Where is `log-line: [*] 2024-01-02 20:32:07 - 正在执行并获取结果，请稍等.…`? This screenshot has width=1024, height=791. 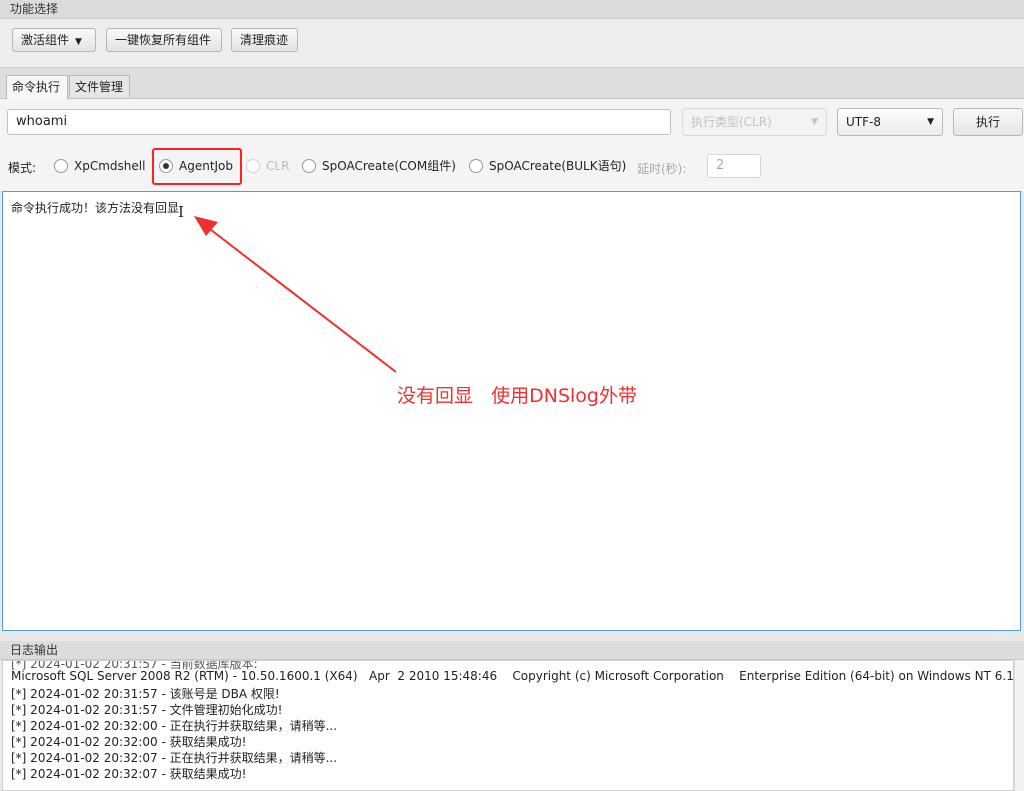 log-line: [*] 2024-01-02 20:32:07 - 正在执行并获取结果，请稍等.… is located at coordinates (174, 758).